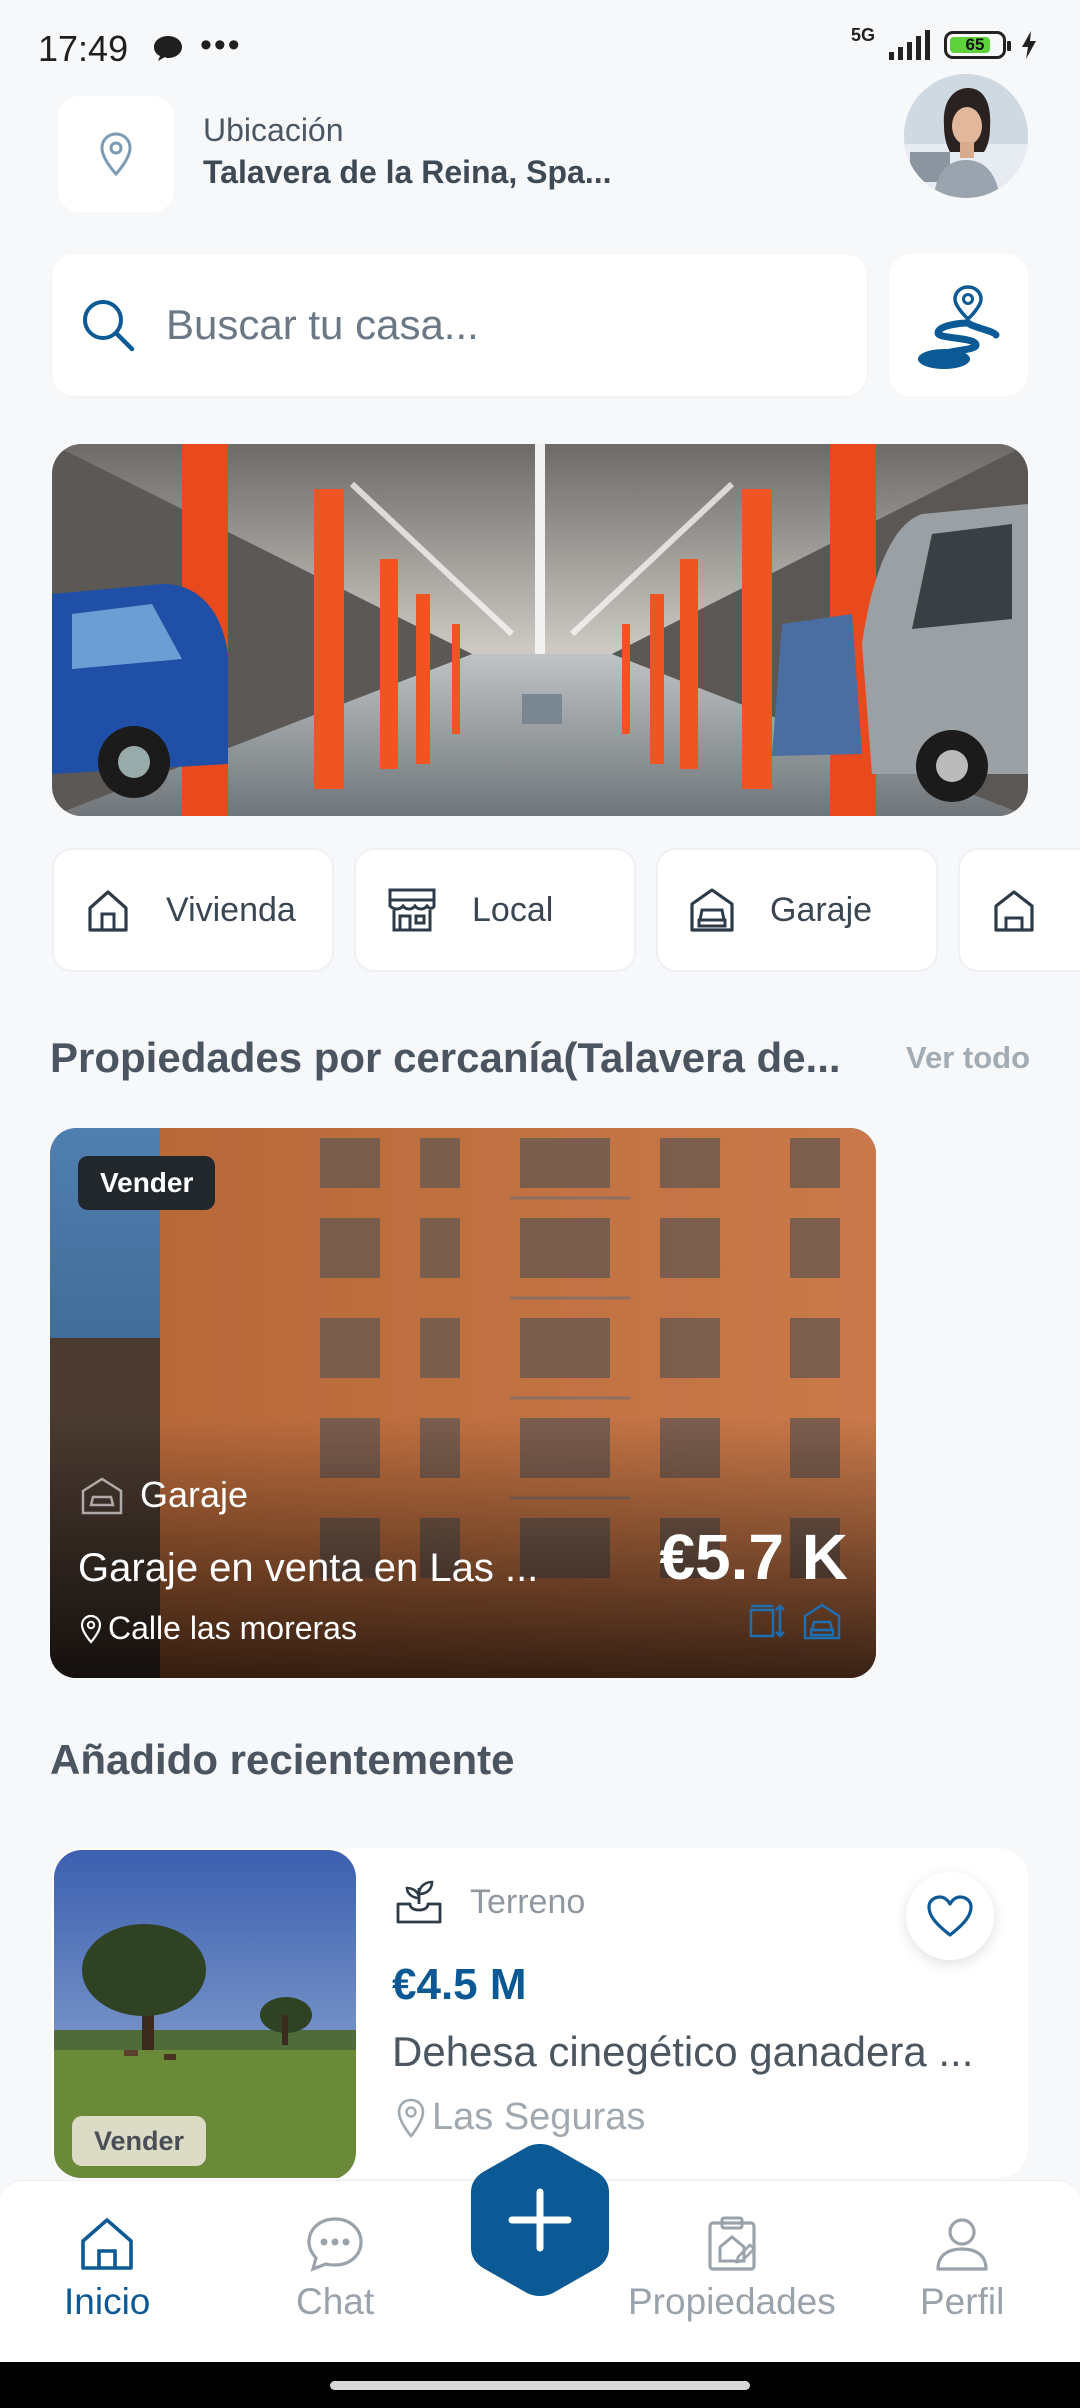  Describe the element at coordinates (795, 1621) in the screenshot. I see `property-features` at that location.